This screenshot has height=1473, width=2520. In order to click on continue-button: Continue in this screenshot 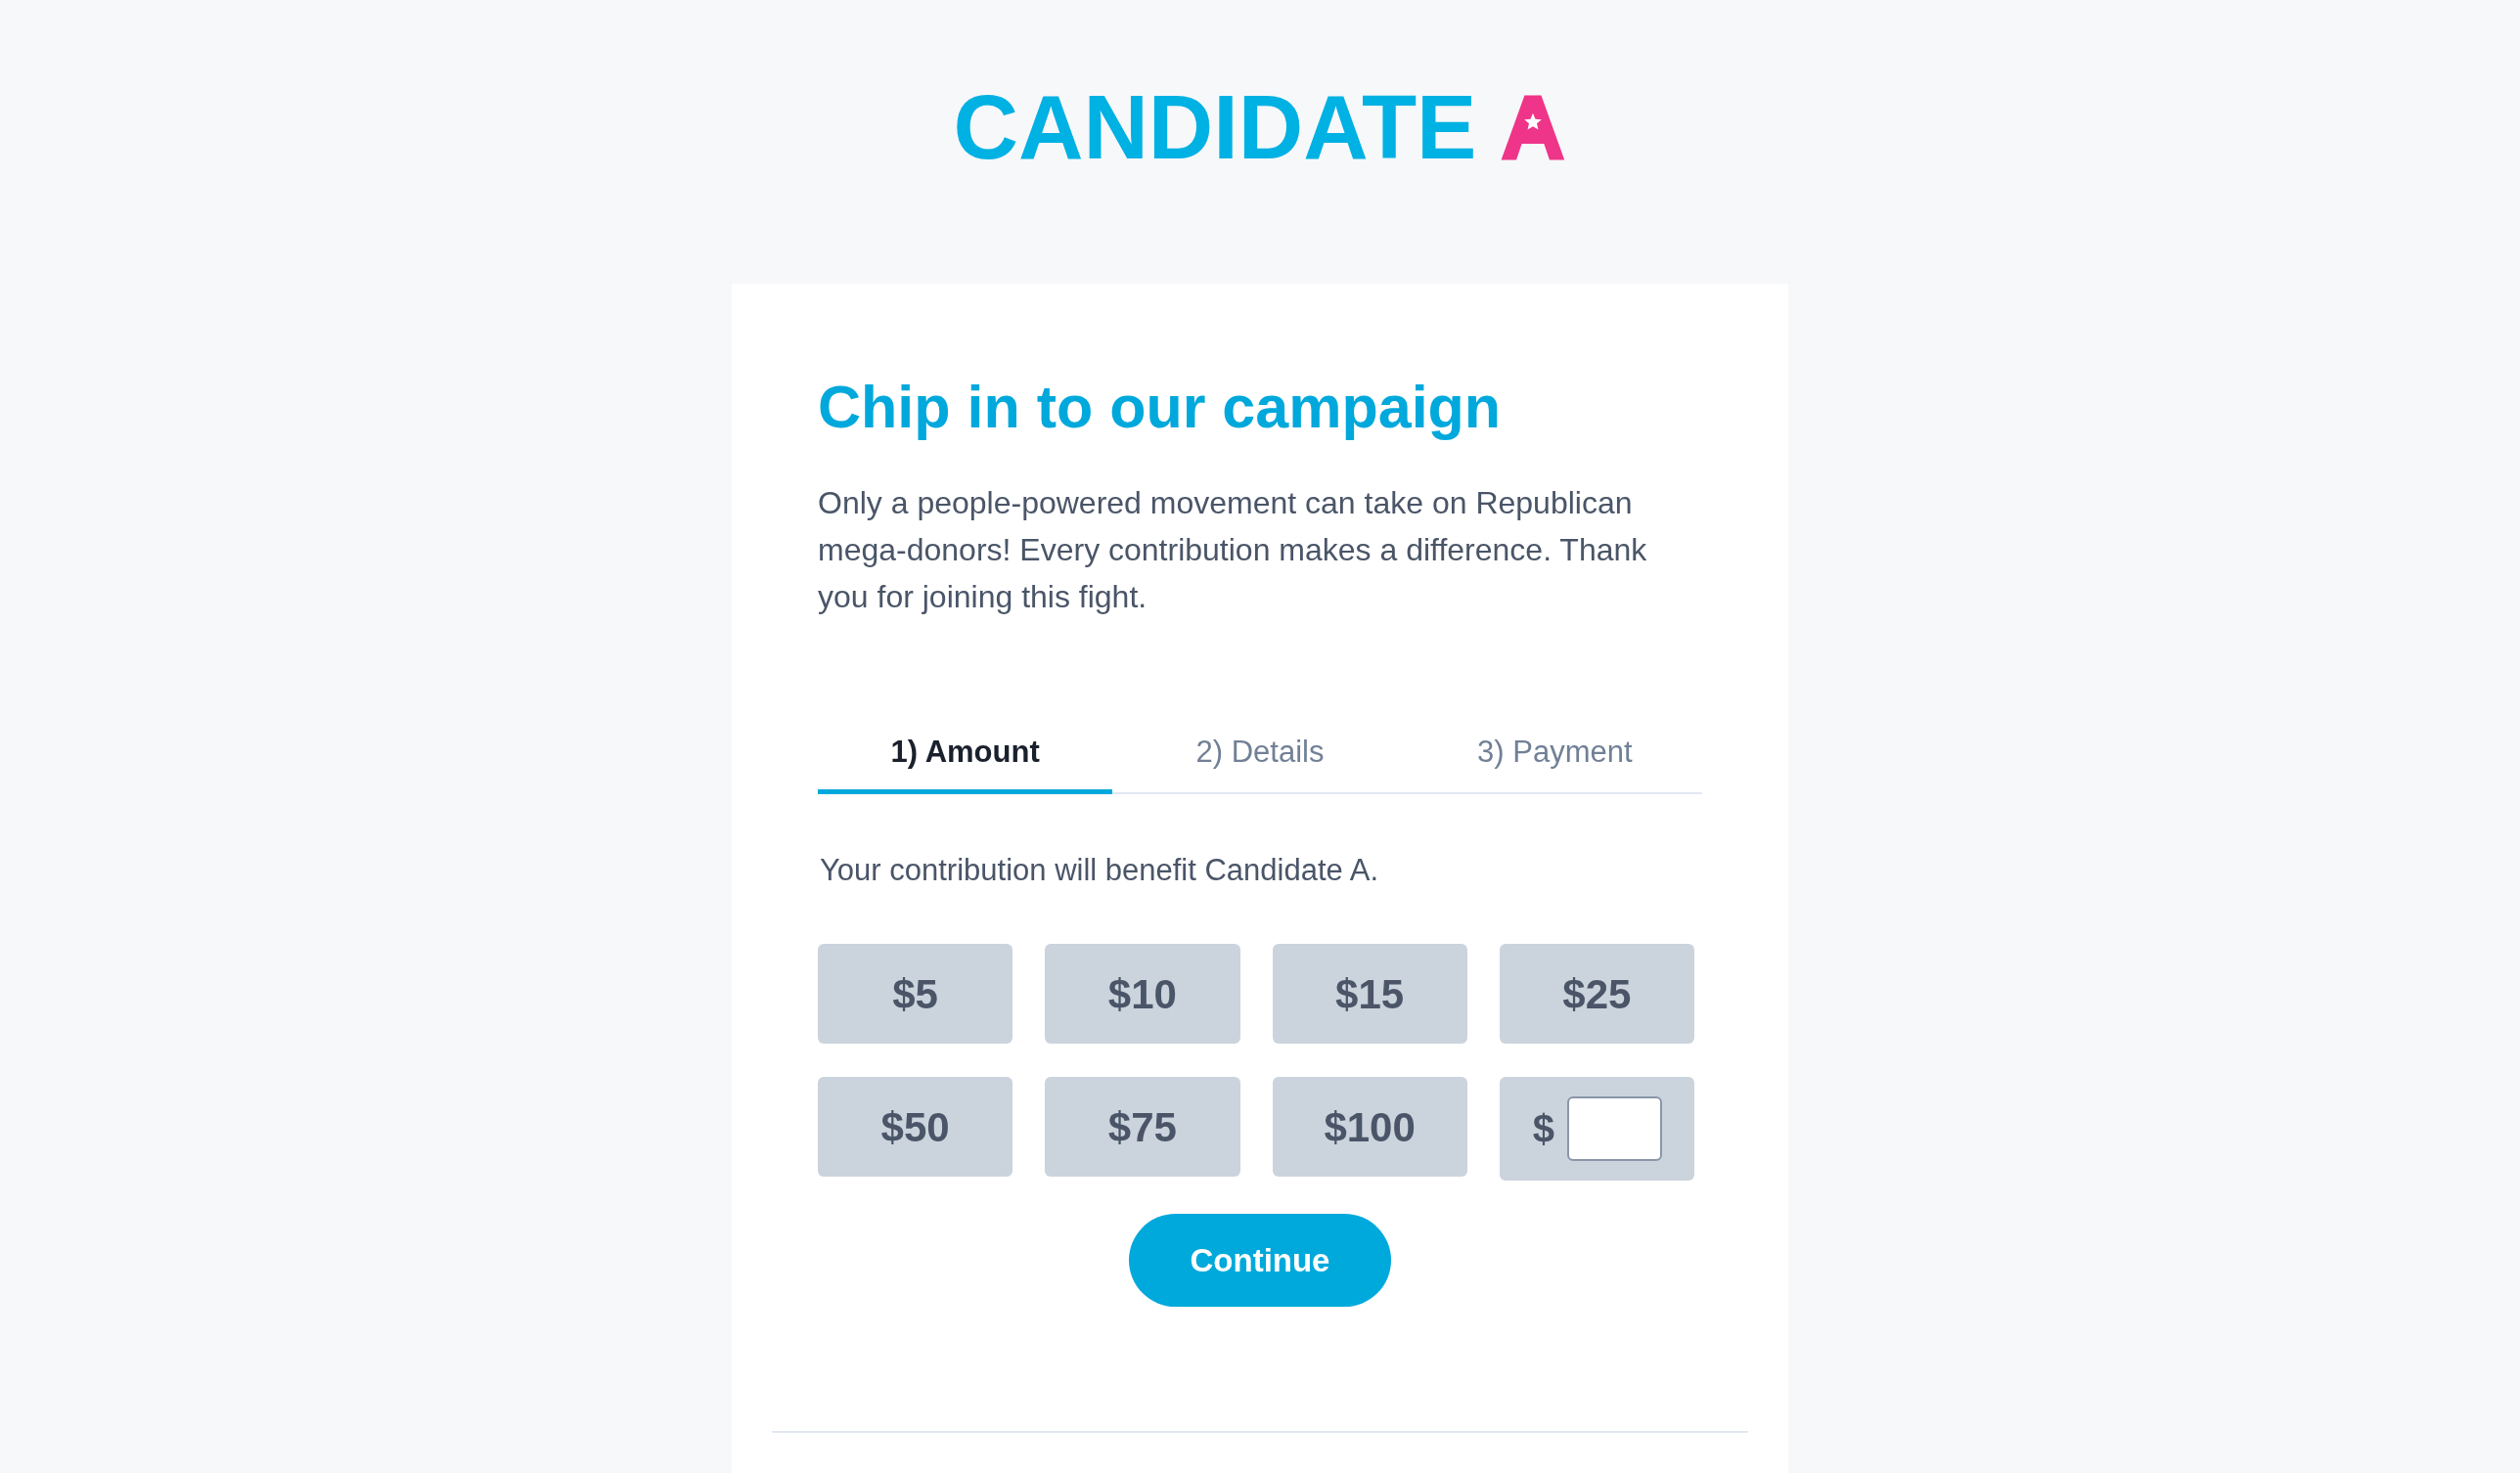, I will do `click(1260, 1260)`.